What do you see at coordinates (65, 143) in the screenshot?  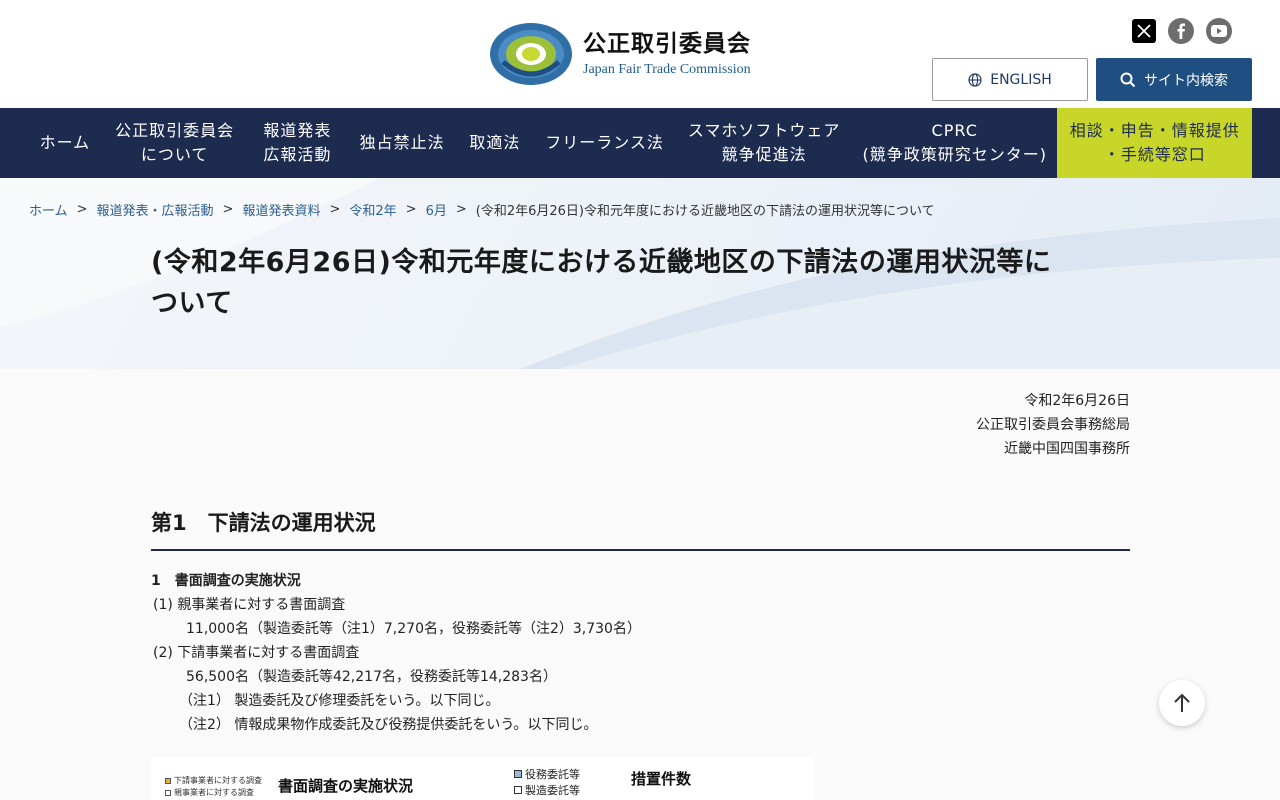 I see `nav-home: ホーム` at bounding box center [65, 143].